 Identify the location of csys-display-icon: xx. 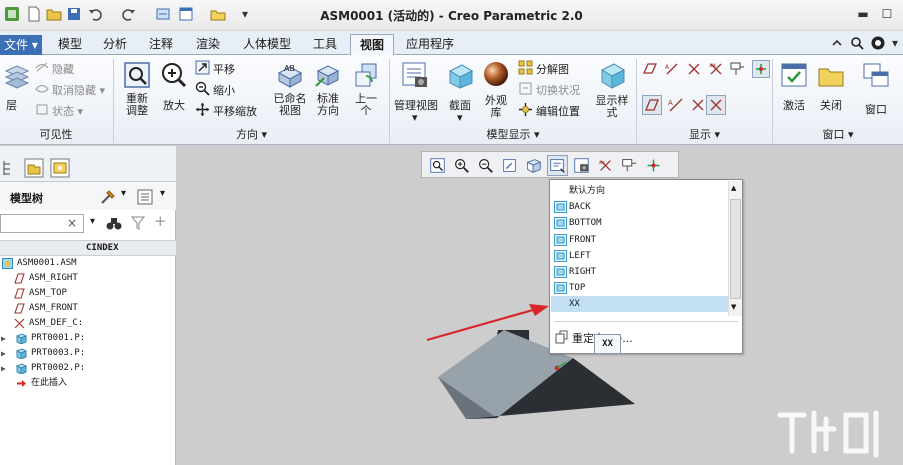
(716, 69).